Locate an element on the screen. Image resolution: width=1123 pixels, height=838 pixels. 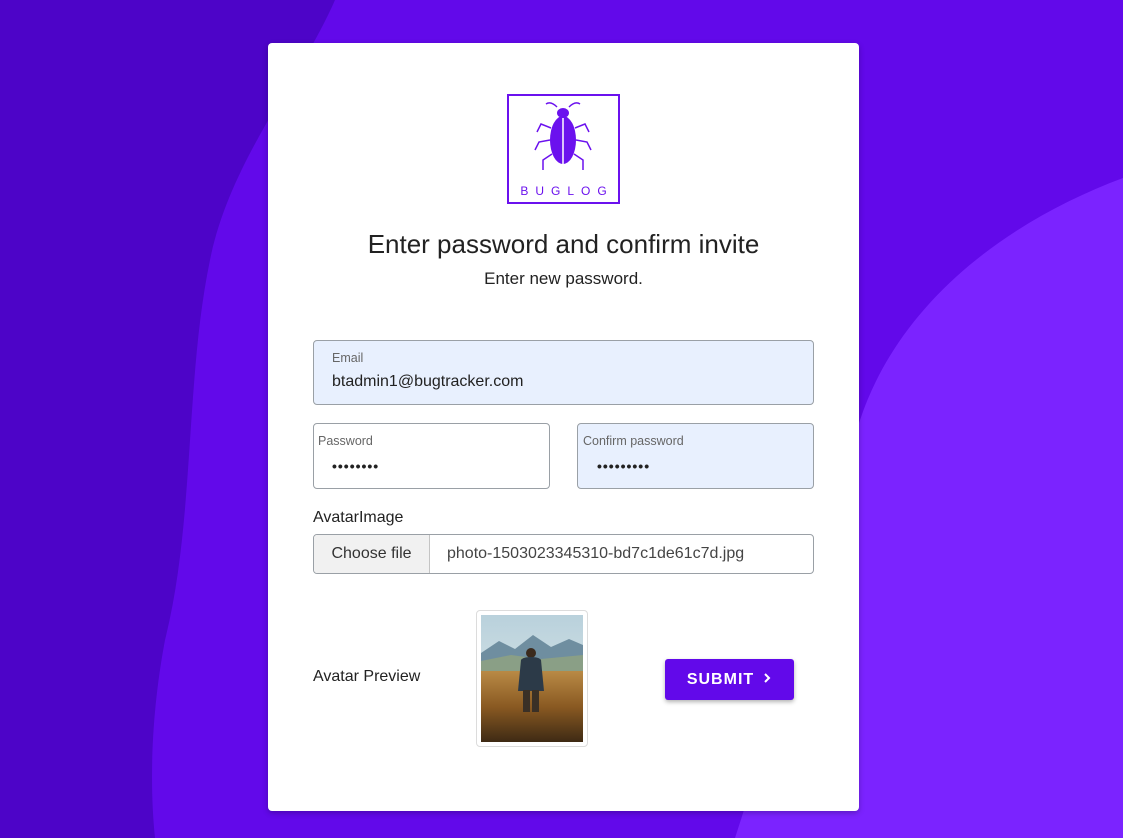
page-title: Enter password and confirm invite is located at coordinates (563, 244).